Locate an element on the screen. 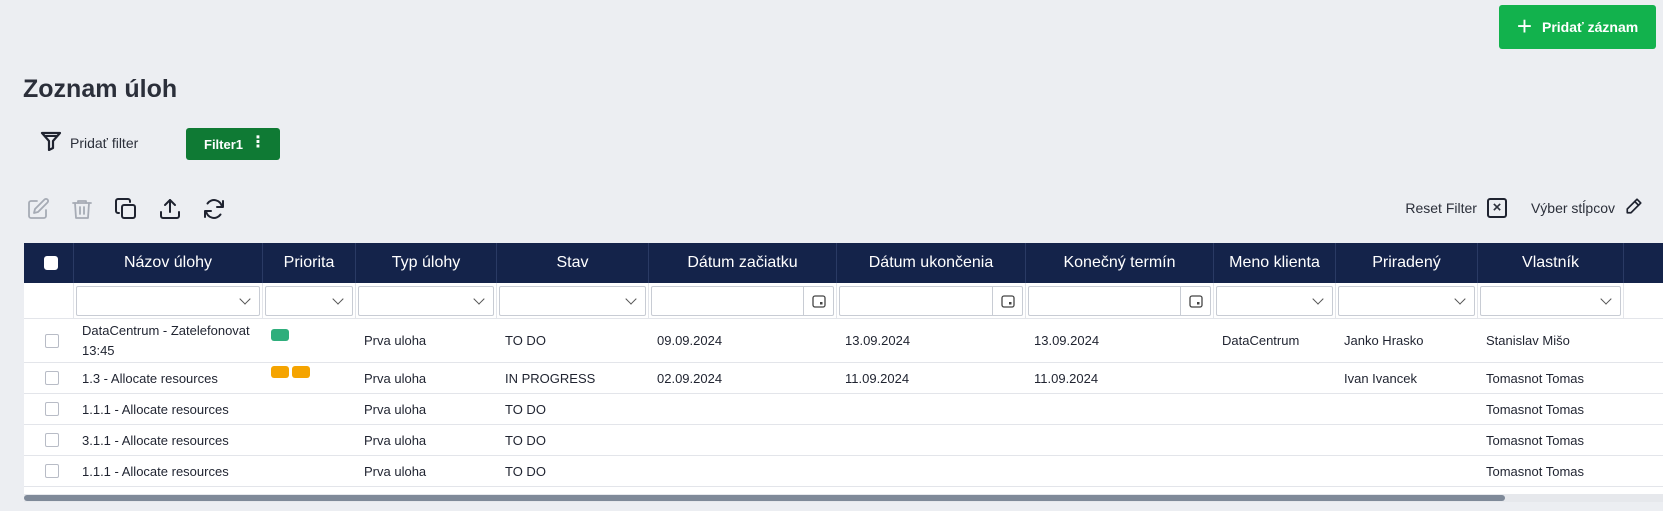 Image resolution: width=1663 pixels, height=511 pixels. column-chooser-label: Výber stĺpcov is located at coordinates (1573, 208).